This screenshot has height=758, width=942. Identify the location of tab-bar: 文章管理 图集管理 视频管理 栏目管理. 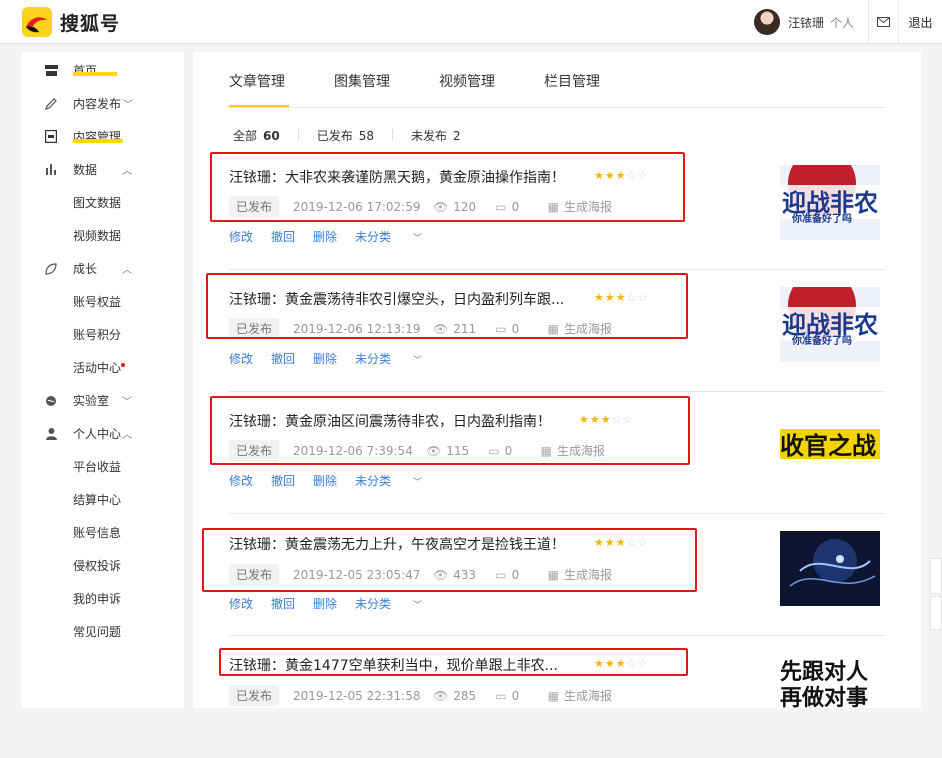
(557, 80).